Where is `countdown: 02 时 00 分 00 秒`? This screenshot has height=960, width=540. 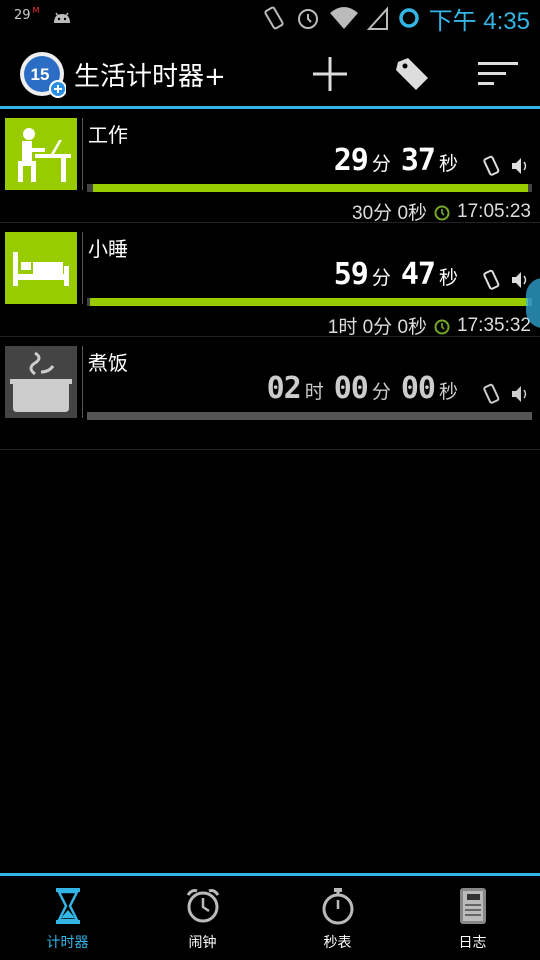 countdown: 02 时 00 分 00 秒 is located at coordinates (365, 388).